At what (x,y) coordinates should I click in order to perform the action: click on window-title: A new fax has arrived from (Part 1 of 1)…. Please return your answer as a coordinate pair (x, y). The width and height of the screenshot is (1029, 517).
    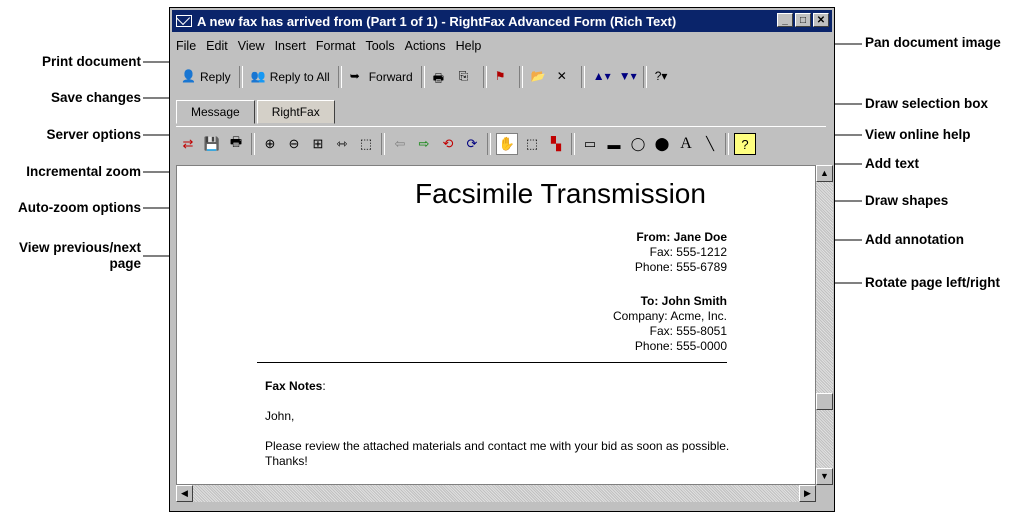
    Looking at the image, I should click on (437, 21).